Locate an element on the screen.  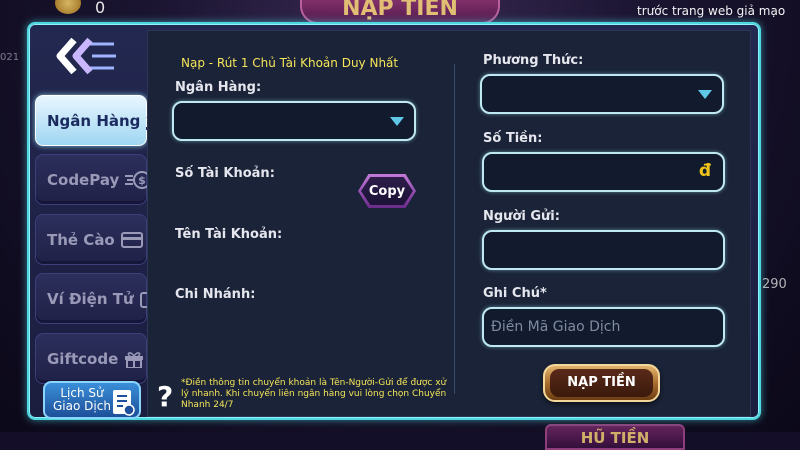
receipt-icon is located at coordinates (123, 403).